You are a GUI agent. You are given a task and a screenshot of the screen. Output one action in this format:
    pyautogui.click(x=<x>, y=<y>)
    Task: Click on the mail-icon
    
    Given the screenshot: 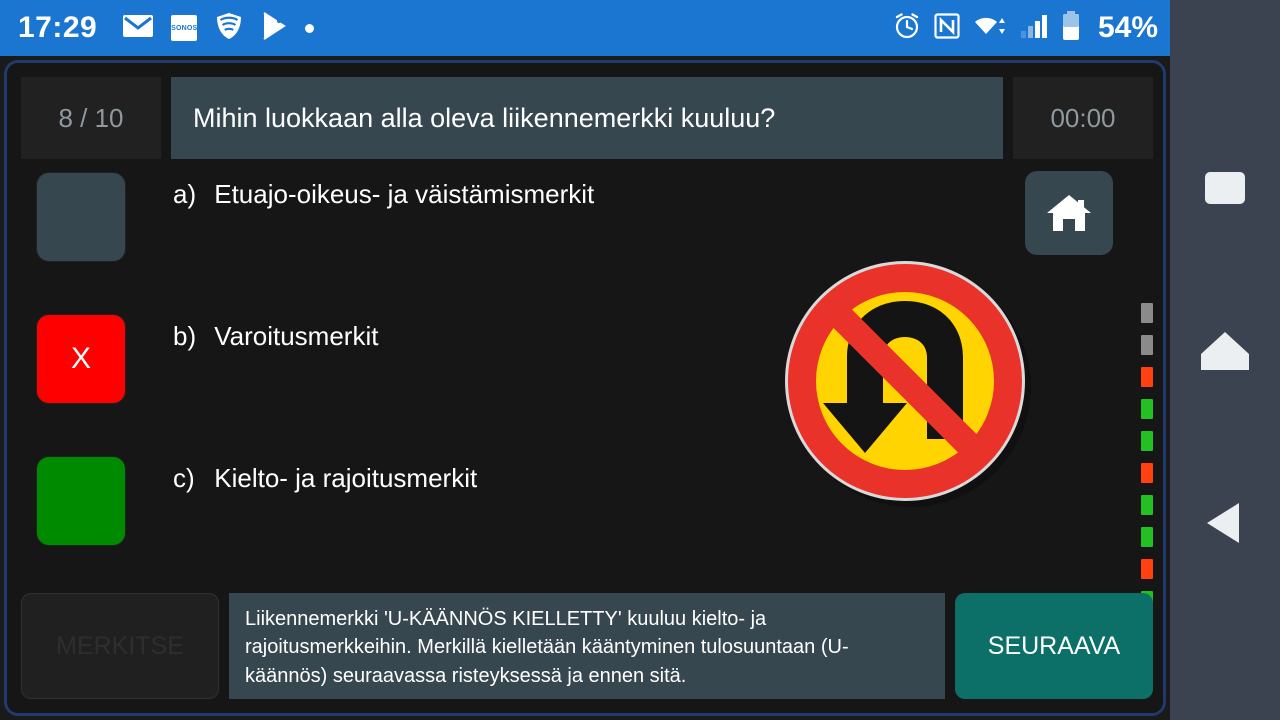 What is the action you would take?
    pyautogui.click(x=138, y=28)
    